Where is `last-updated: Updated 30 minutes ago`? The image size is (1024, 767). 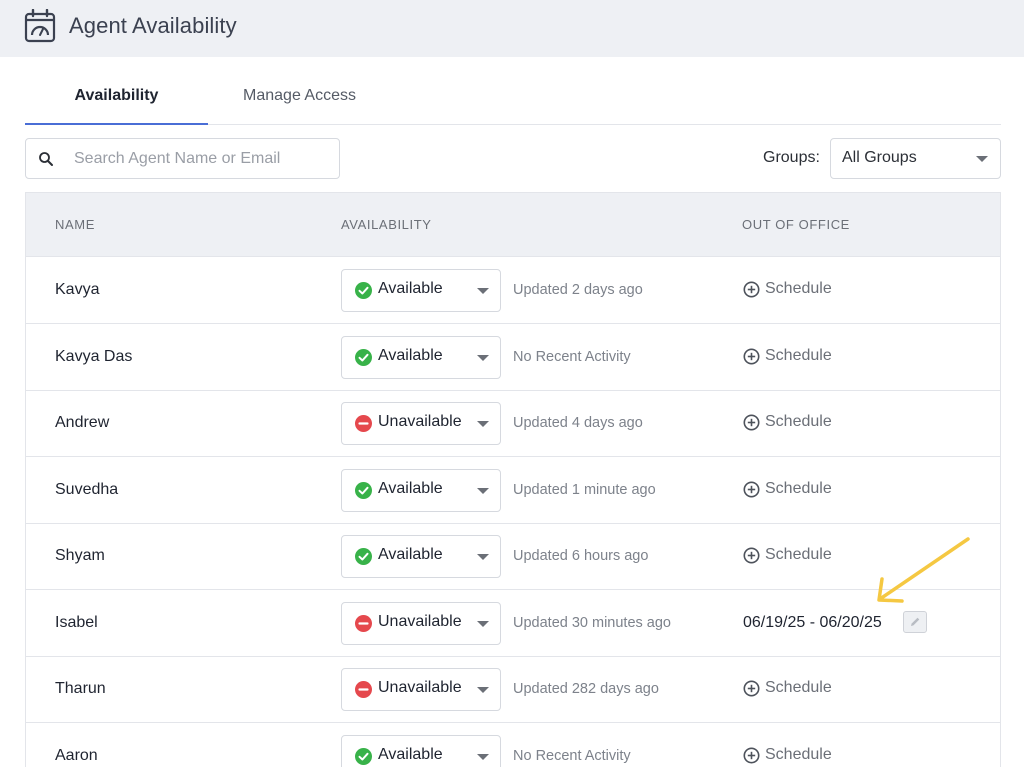 last-updated: Updated 30 minutes ago is located at coordinates (592, 622).